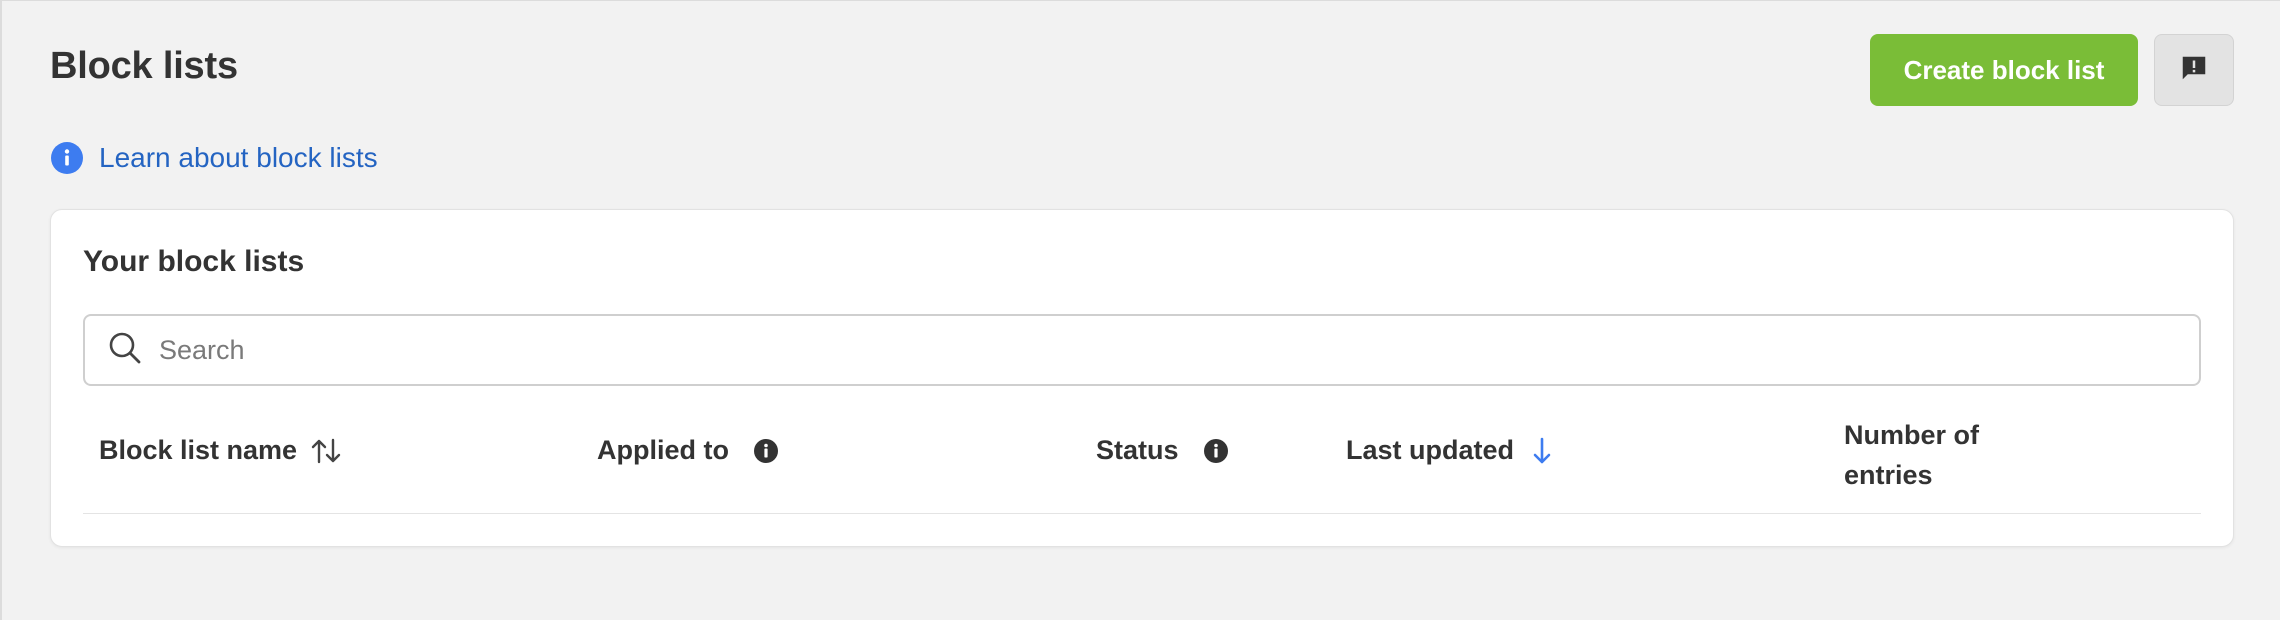 This screenshot has height=620, width=2280. Describe the element at coordinates (1888, 475) in the screenshot. I see `column-label-line-2: entries` at that location.